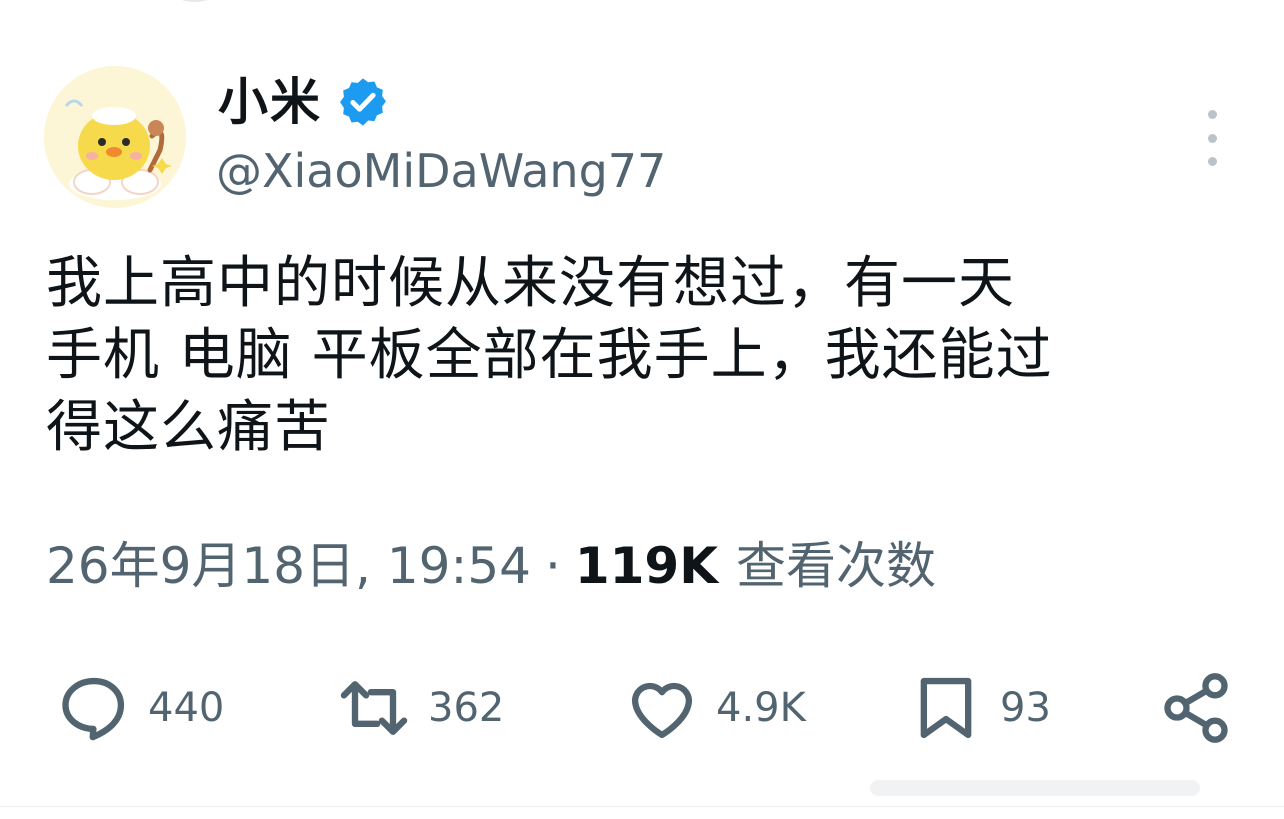  I want to click on retweet-icon, so click(374, 708).